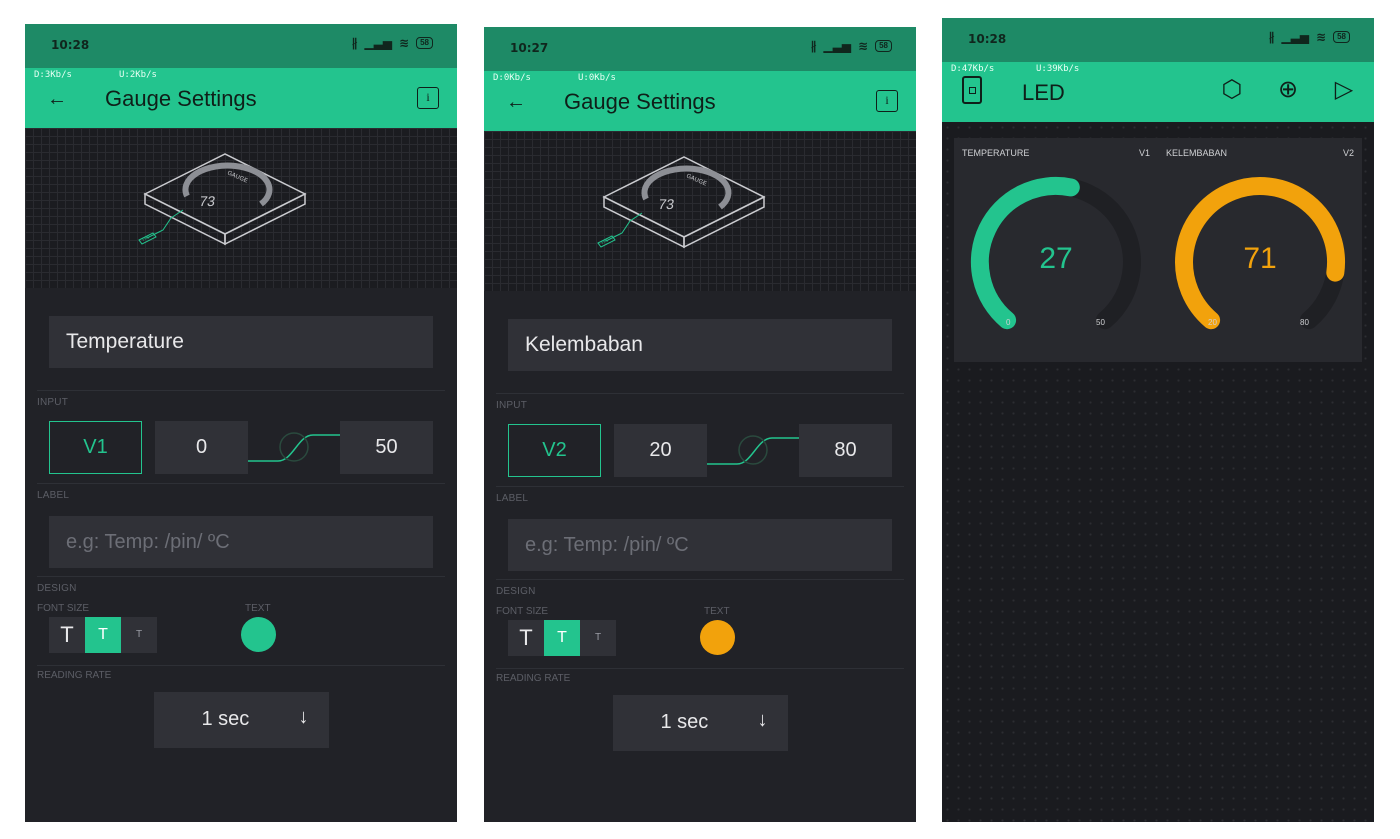 The width and height of the screenshot is (1400, 839). Describe the element at coordinates (1058, 69) in the screenshot. I see `net-upload-speed: U:39Kb/s` at that location.